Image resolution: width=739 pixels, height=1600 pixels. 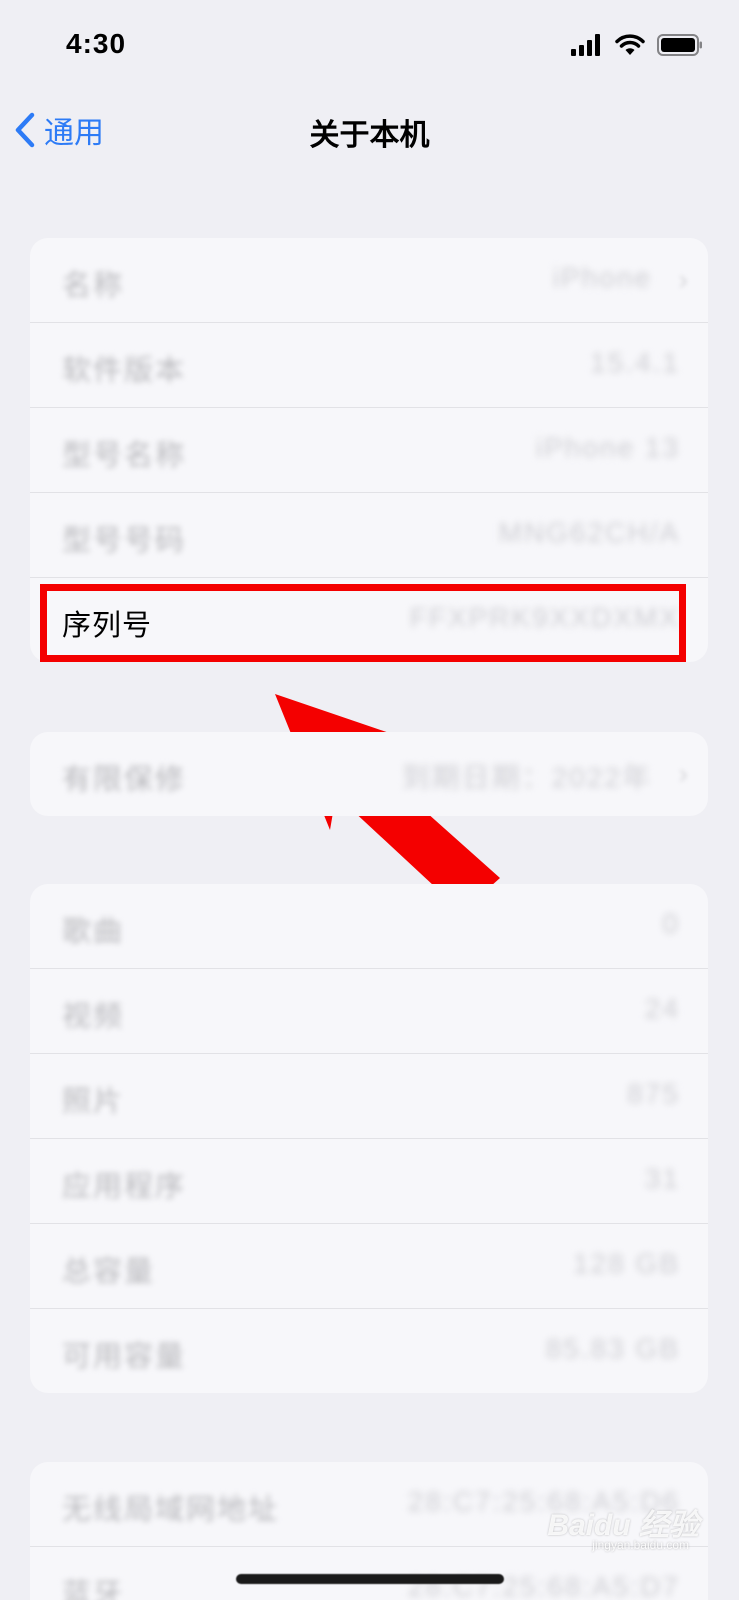 What do you see at coordinates (369, 1181) in the screenshot?
I see `list-item-apps: 应用程序 31` at bounding box center [369, 1181].